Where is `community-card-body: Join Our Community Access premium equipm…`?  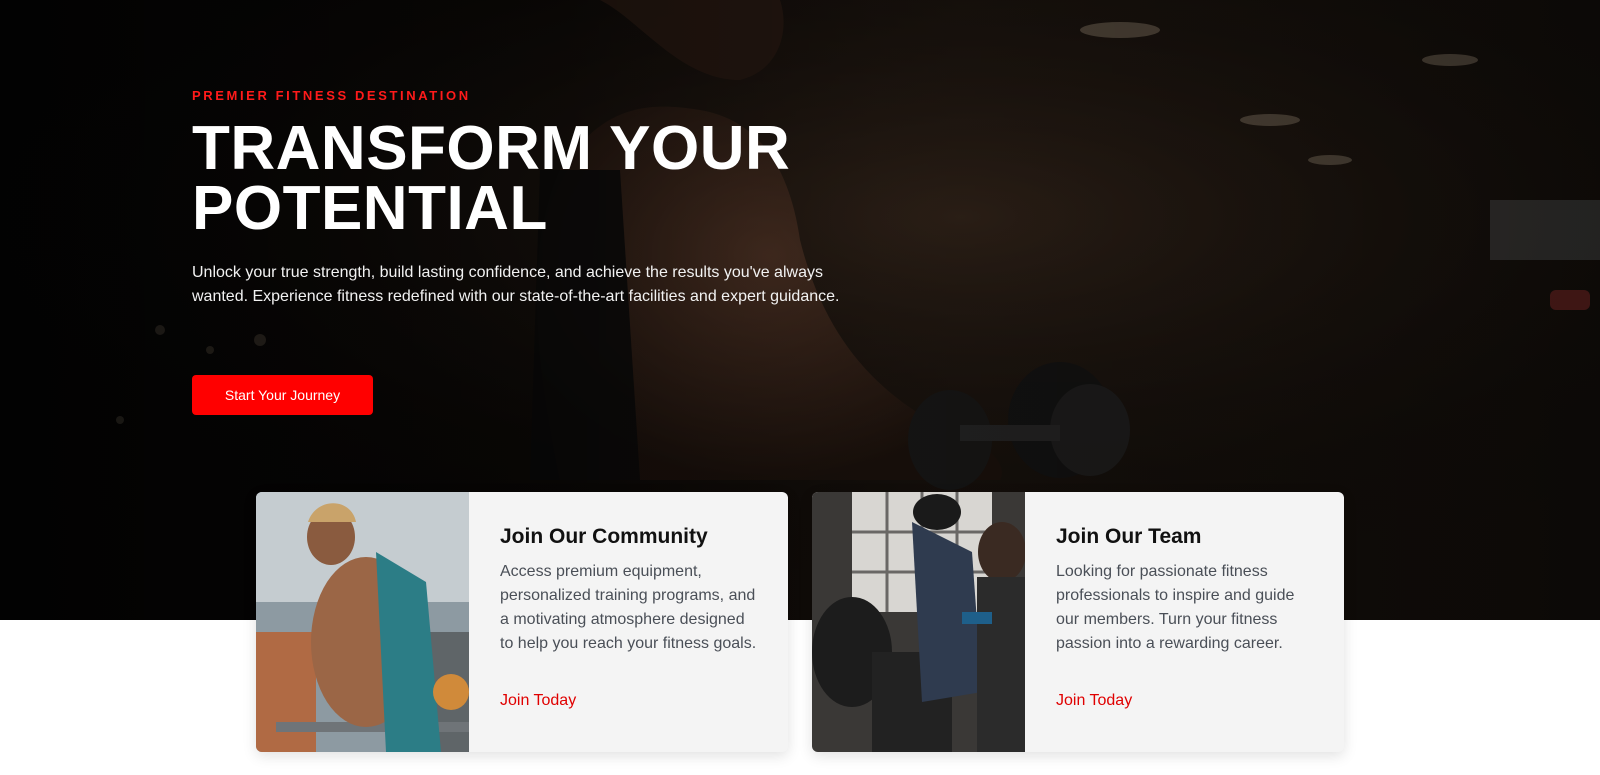
community-card-body: Join Our Community Access premium equipm… is located at coordinates (628, 622).